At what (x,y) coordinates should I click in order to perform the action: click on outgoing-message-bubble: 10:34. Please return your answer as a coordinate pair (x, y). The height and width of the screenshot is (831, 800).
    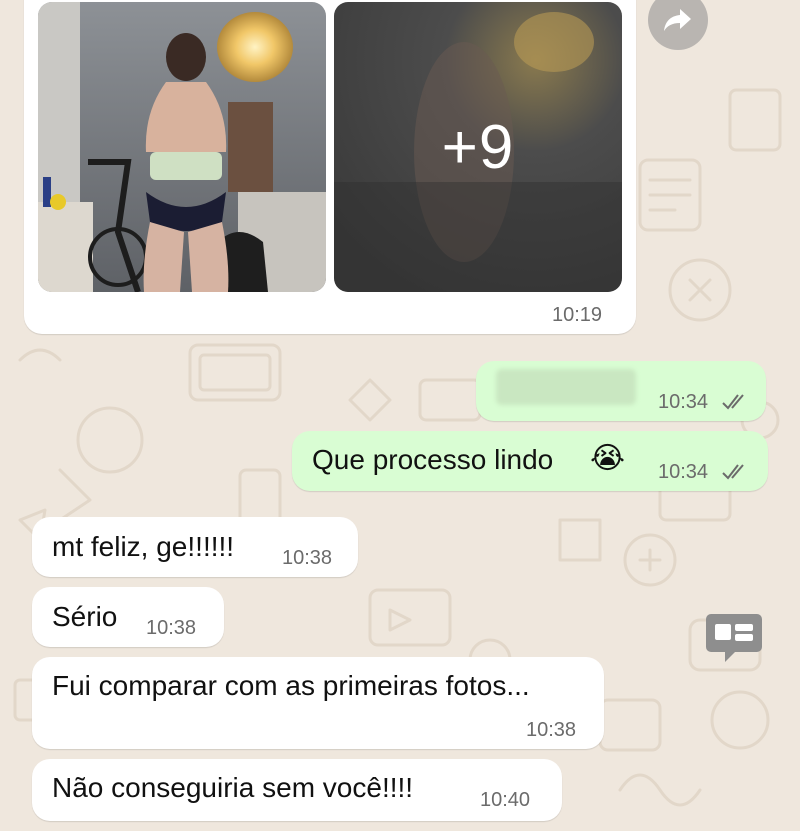
    Looking at the image, I should click on (621, 391).